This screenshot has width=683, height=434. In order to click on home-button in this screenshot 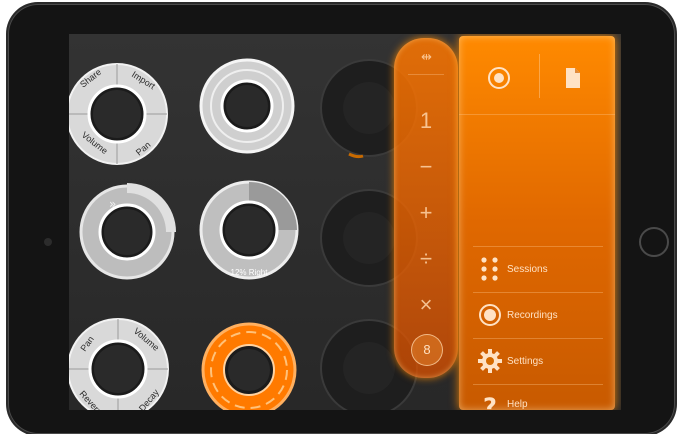, I will do `click(654, 242)`.